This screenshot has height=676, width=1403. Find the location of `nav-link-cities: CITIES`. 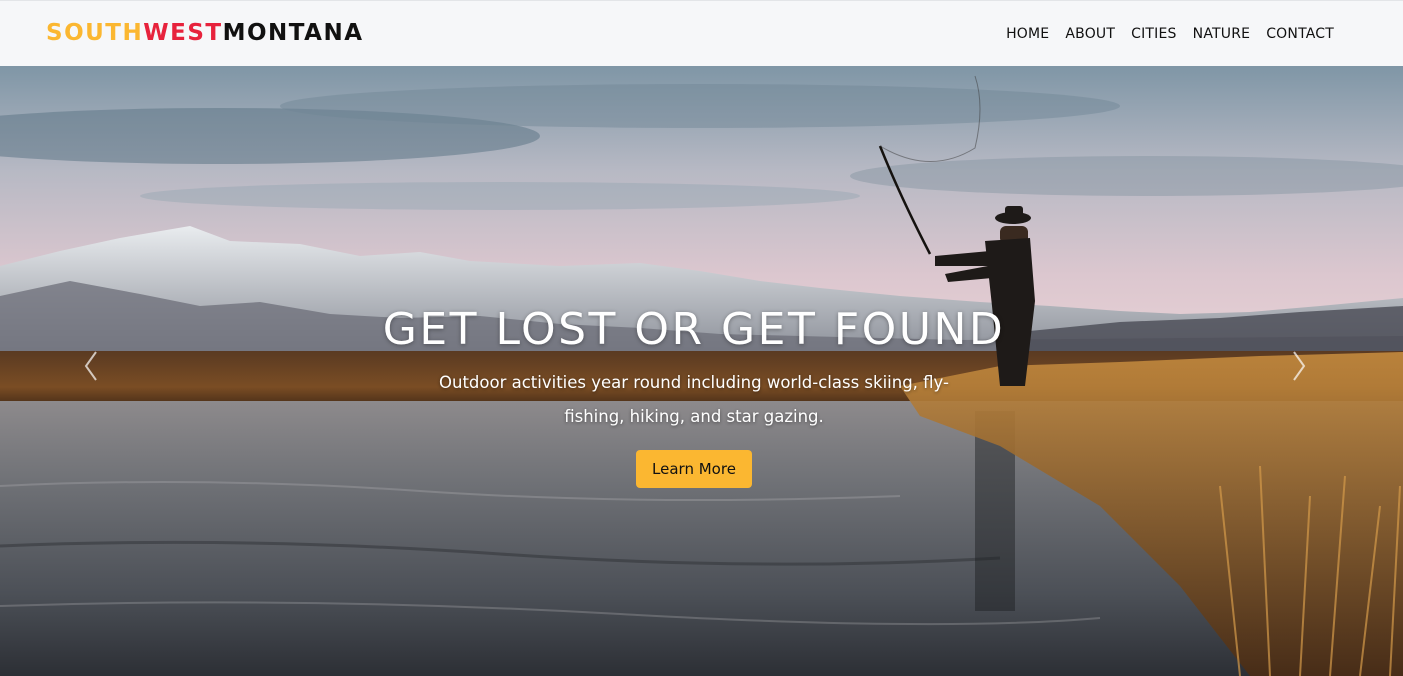

nav-link-cities: CITIES is located at coordinates (1154, 34).